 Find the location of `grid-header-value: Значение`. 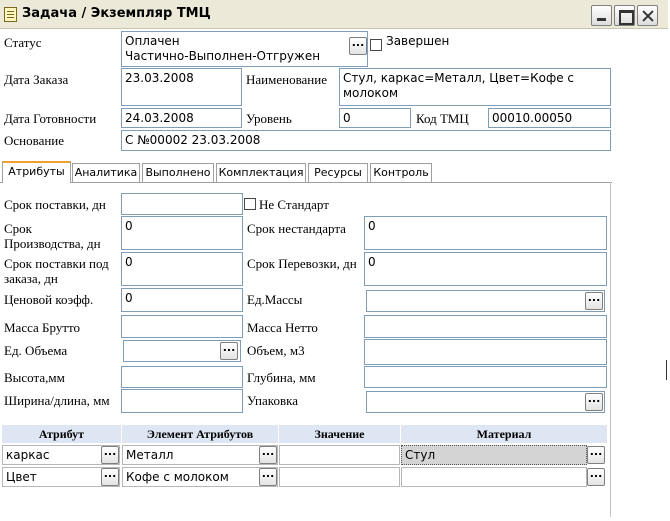

grid-header-value: Значение is located at coordinates (339, 434).